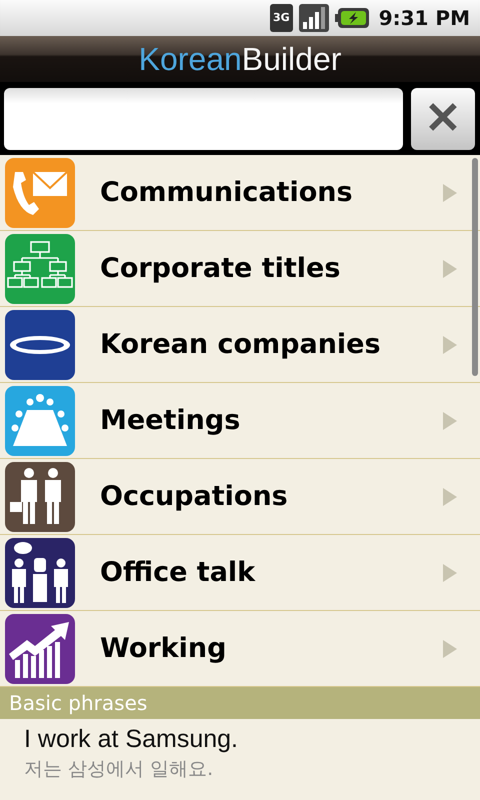 The image size is (480, 800). Describe the element at coordinates (443, 119) in the screenshot. I see `clear-button: ✕` at that location.